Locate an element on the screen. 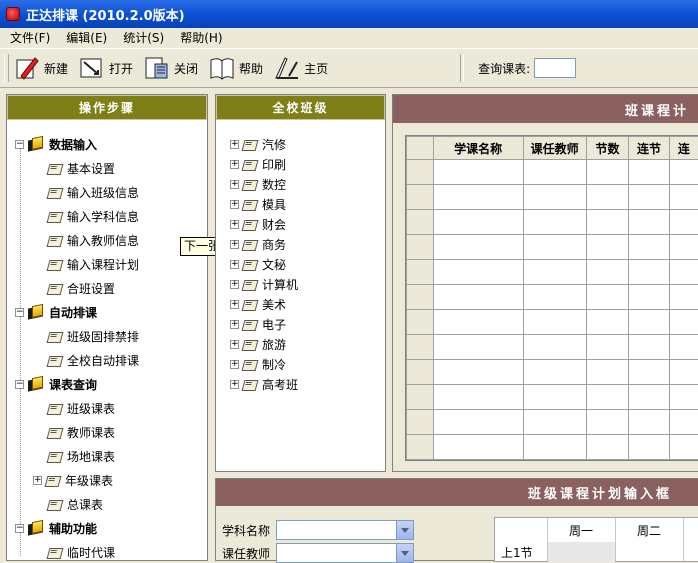 The width and height of the screenshot is (698, 563). group-label: 自动排课 is located at coordinates (73, 312).